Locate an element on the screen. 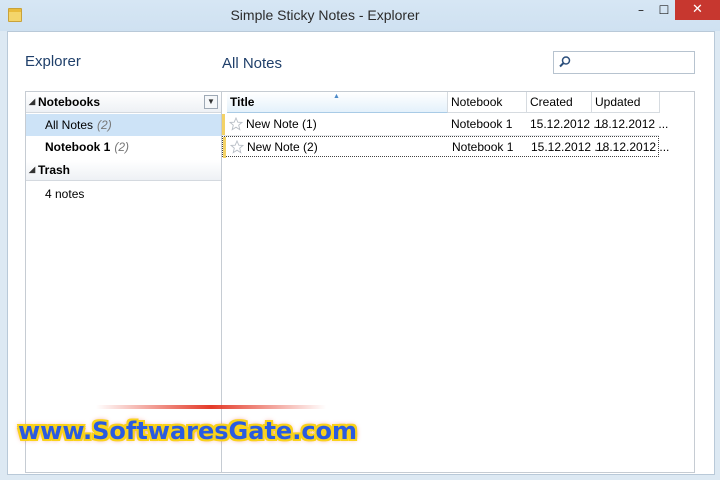  trash-info: 4 notes is located at coordinates (65, 194).